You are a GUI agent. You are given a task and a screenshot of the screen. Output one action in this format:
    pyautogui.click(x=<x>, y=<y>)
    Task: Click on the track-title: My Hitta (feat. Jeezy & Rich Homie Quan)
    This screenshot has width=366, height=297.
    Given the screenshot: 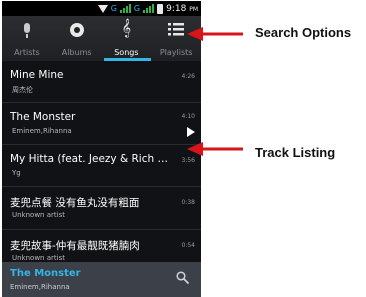 What is the action you would take?
    pyautogui.click(x=92, y=159)
    